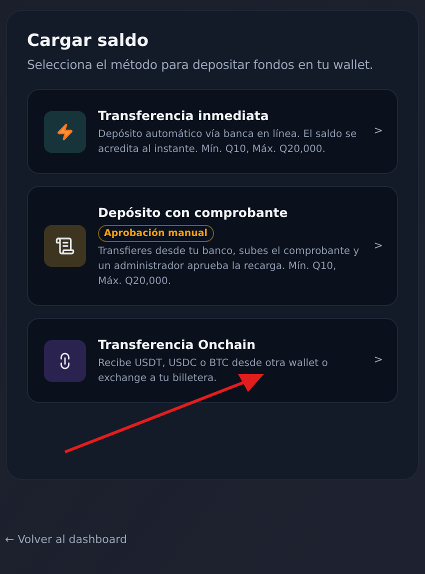  Describe the element at coordinates (65, 246) in the screenshot. I see `receipt-icon` at that location.